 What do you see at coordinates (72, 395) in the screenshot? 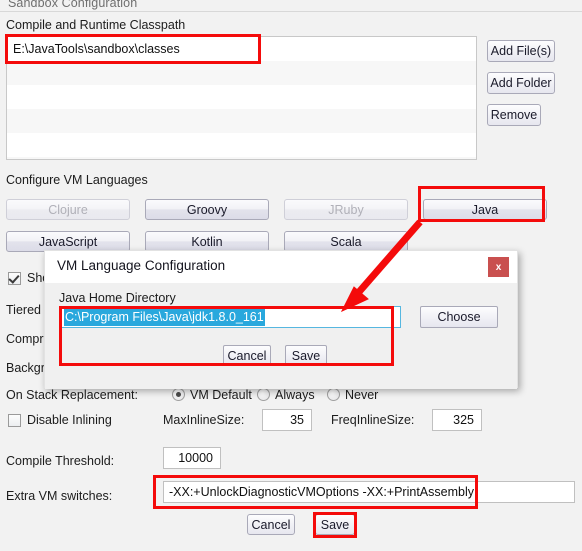
I see `osr-label: On Stack Replacement:` at bounding box center [72, 395].